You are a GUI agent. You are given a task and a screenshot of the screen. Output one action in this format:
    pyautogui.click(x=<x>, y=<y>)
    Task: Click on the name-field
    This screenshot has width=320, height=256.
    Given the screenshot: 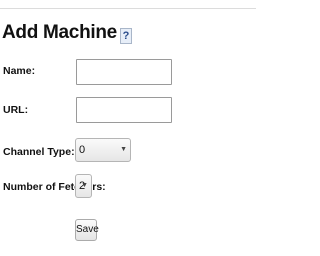 What is the action you would take?
    pyautogui.click(x=124, y=72)
    